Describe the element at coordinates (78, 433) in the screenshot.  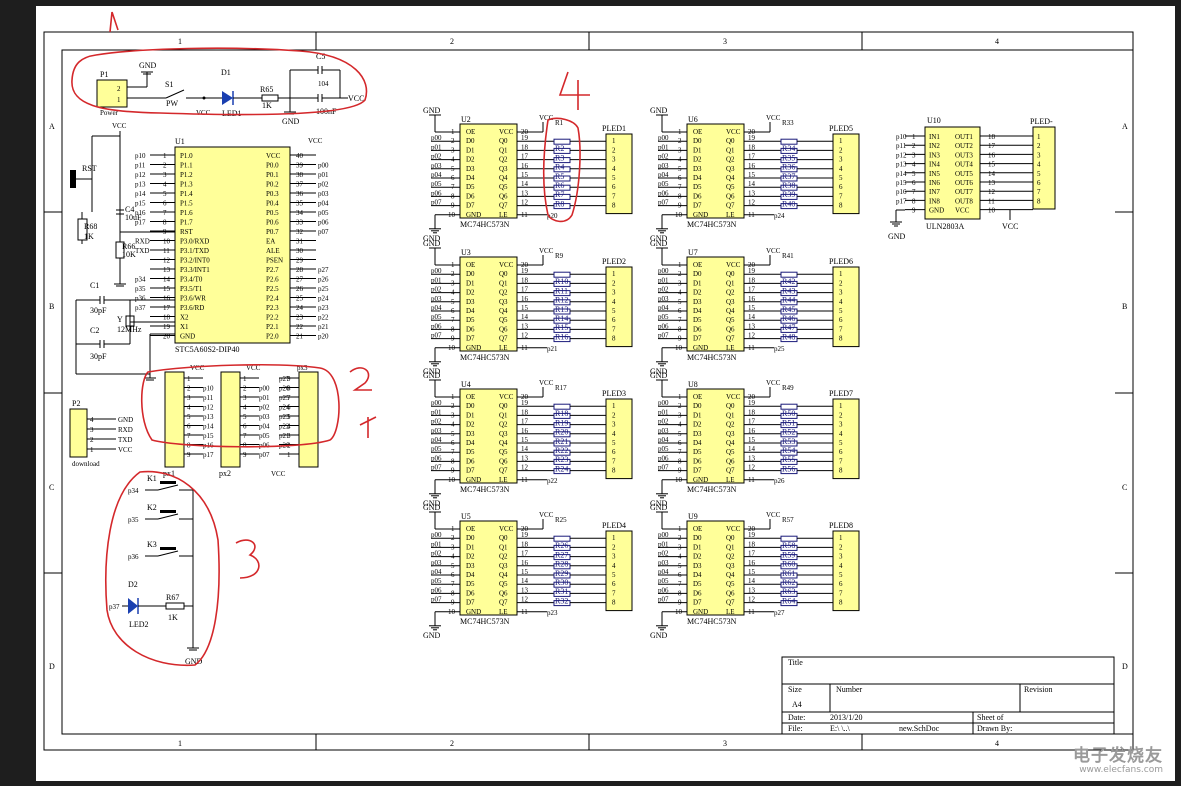
I see `download-body` at that location.